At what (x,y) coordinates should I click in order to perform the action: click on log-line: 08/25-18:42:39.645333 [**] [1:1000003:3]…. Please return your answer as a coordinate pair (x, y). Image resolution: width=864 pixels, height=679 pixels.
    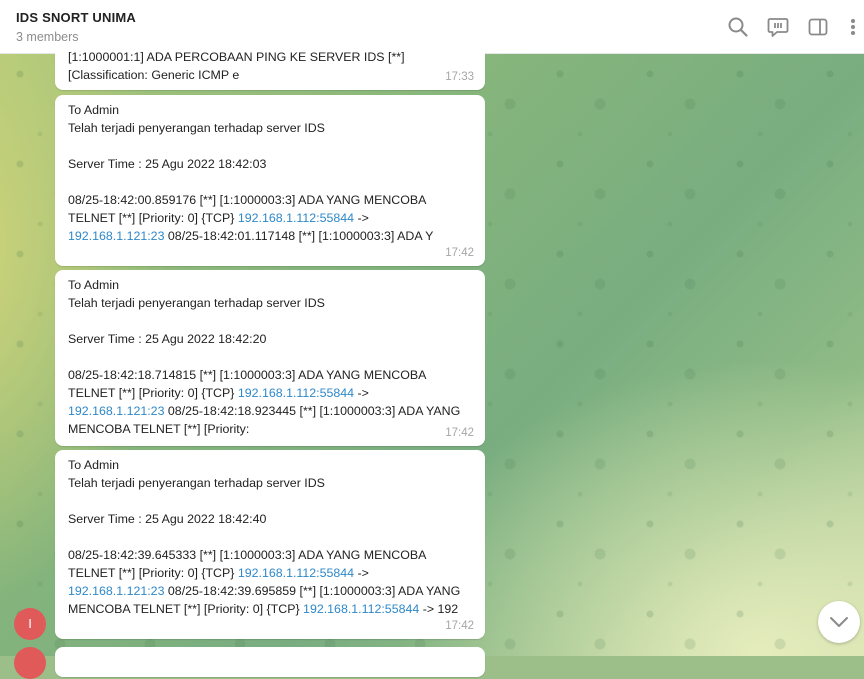
    Looking at the image, I should click on (247, 555).